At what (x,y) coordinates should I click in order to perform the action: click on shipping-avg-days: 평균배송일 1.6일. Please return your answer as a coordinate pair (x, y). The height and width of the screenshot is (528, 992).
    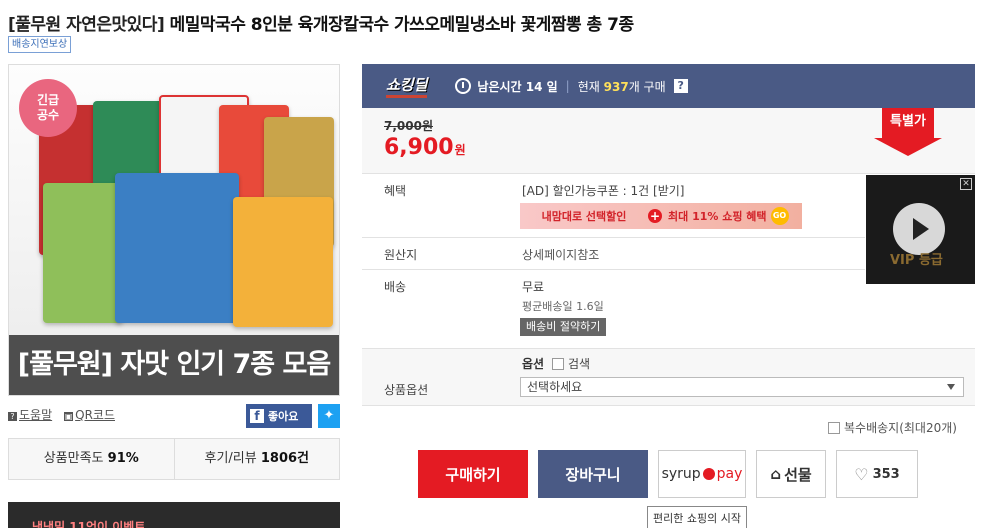
    Looking at the image, I should click on (563, 306).